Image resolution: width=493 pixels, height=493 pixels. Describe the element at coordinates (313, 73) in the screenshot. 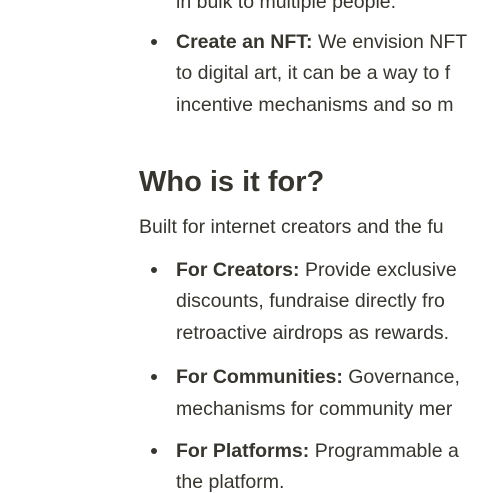

I see `list-item-text: to digital art, it can be a way to f` at that location.